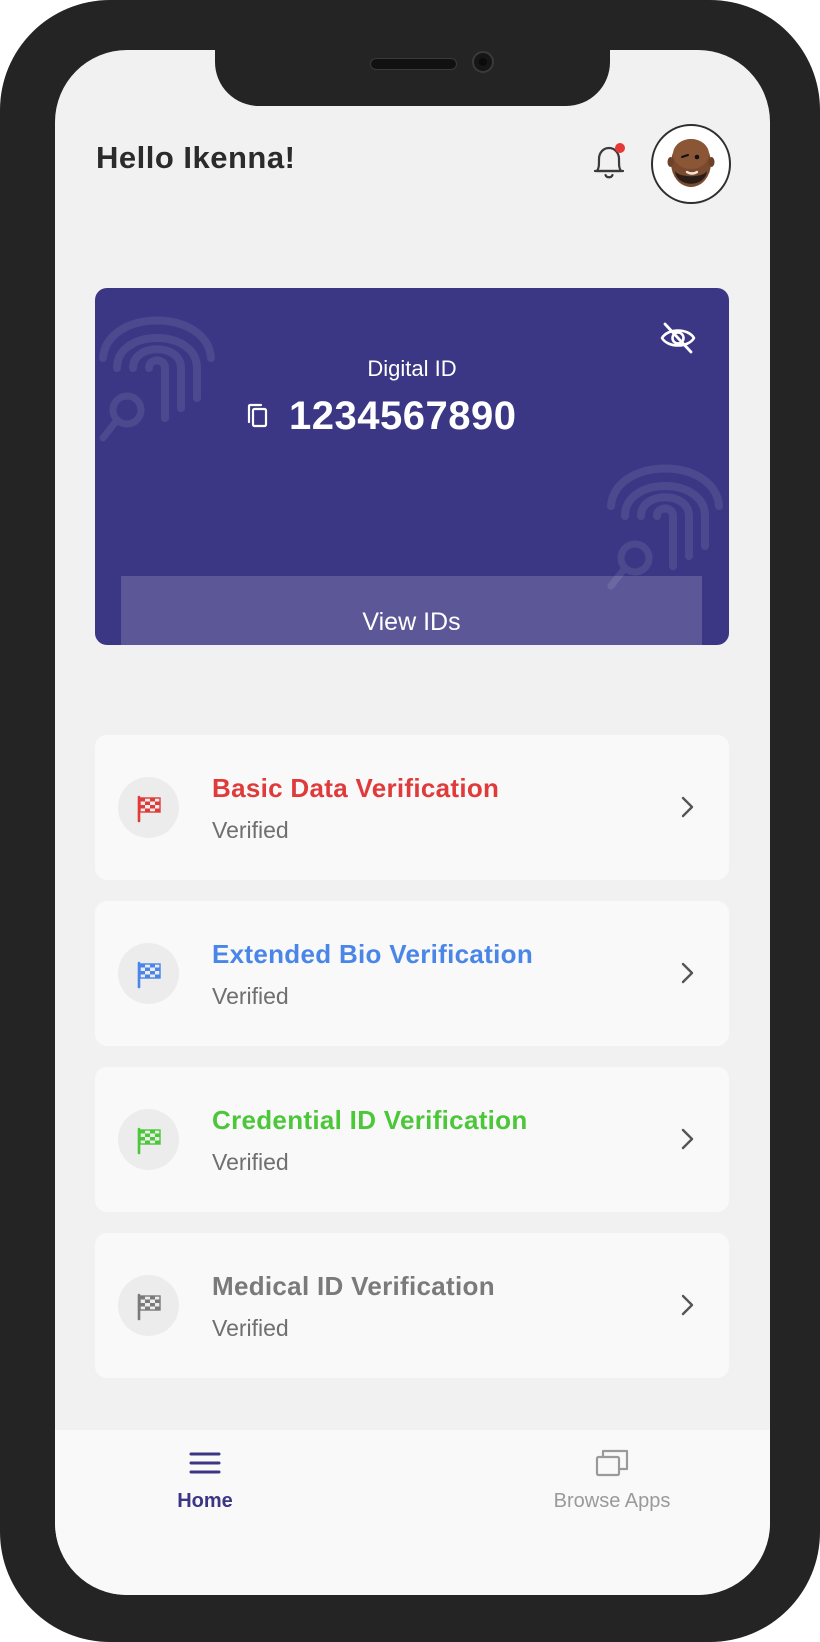 This screenshot has height=1642, width=820. What do you see at coordinates (412, 368) in the screenshot?
I see `digital-id-label: Digital ID` at bounding box center [412, 368].